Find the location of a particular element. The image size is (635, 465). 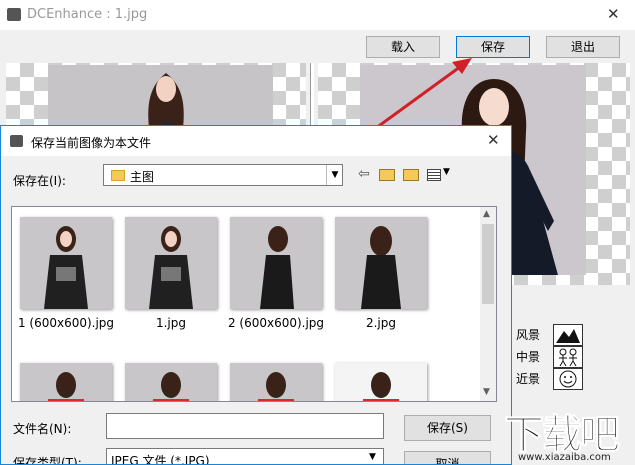

main-close-button: ✕ is located at coordinates (613, 14).